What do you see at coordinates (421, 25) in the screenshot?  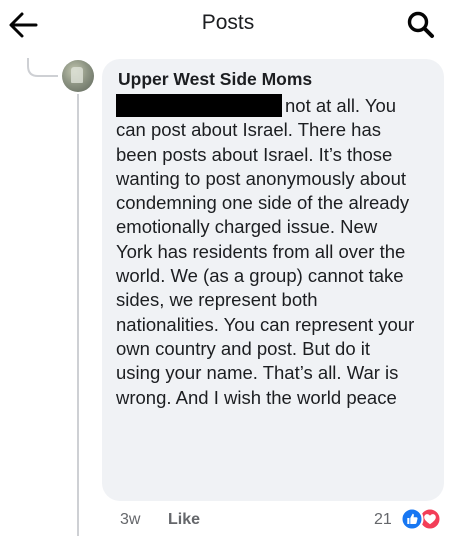 I see `search-icon` at bounding box center [421, 25].